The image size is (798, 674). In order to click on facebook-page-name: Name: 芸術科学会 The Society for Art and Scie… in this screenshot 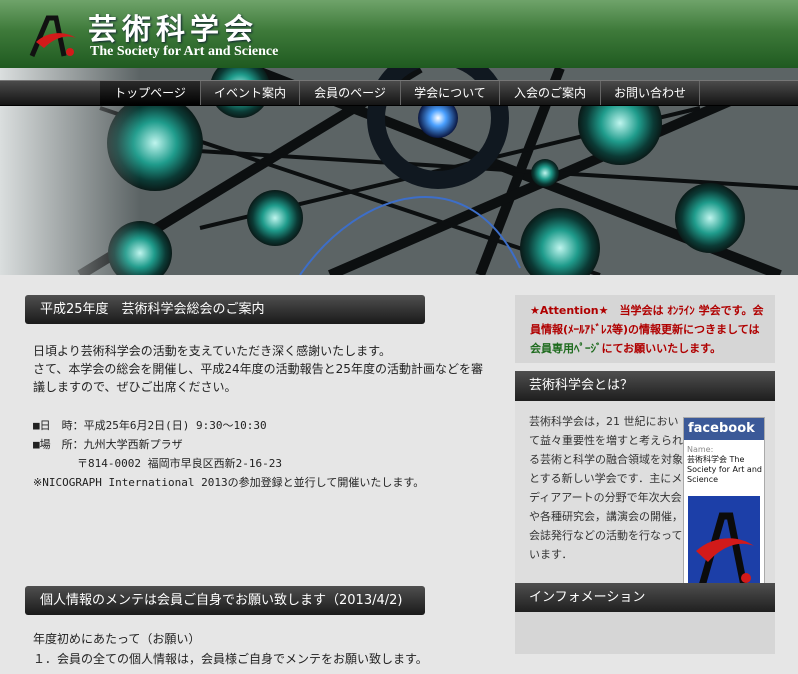, I will do `click(725, 465)`.